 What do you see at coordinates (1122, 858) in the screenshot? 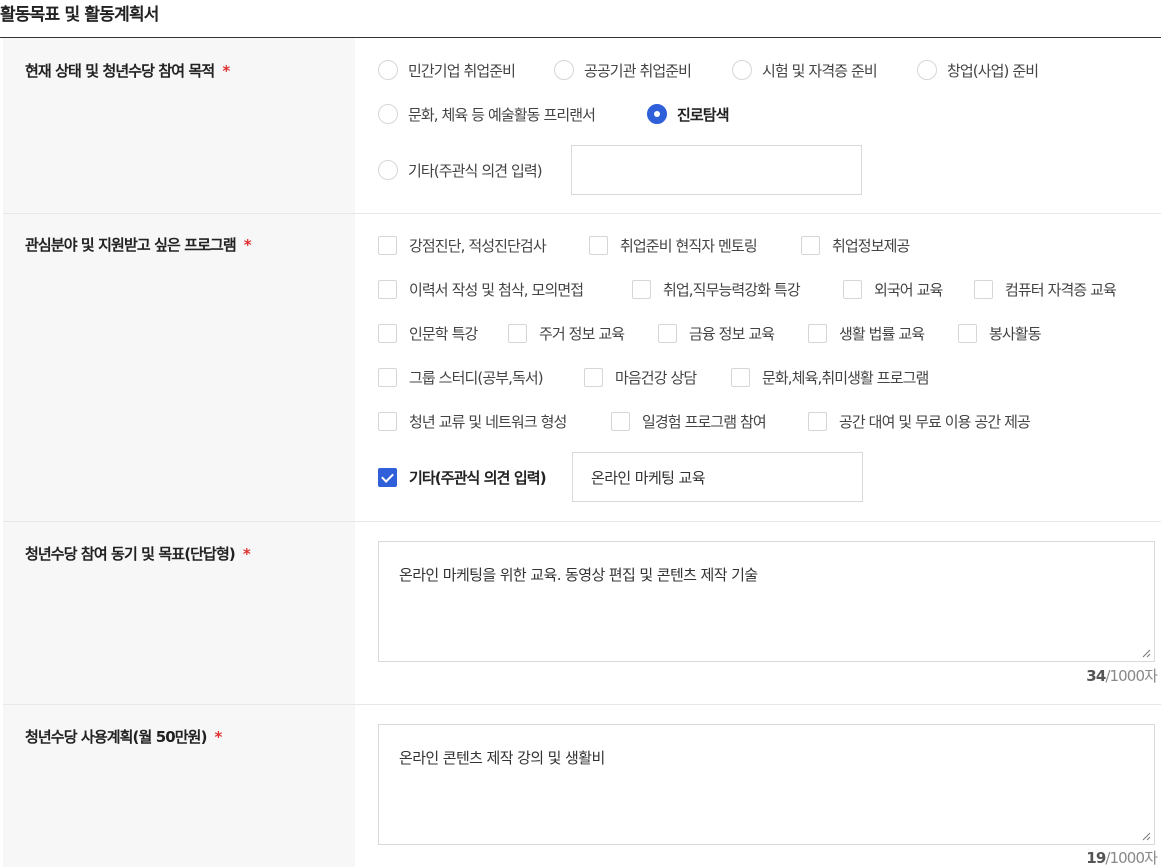
I see `usage-char-counter: 19/1000자` at bounding box center [1122, 858].